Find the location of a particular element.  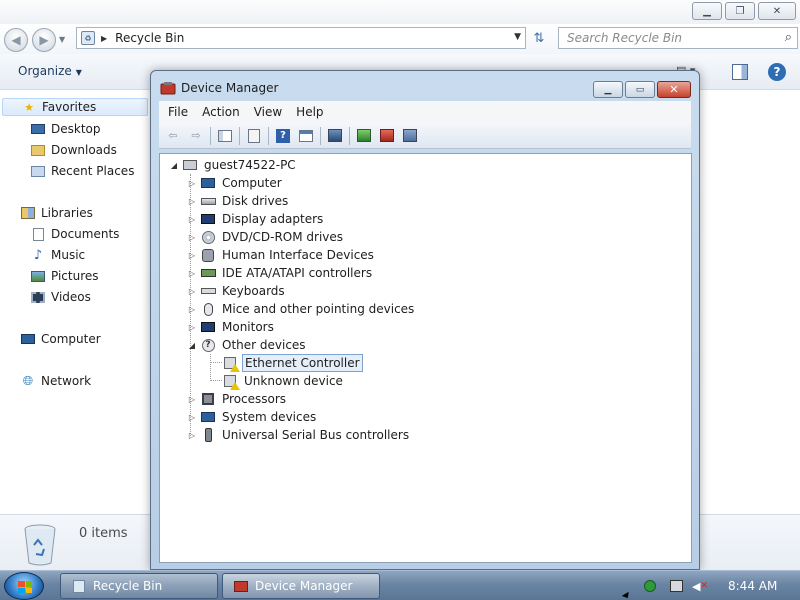

update-driver-icon is located at coordinates (364, 136).